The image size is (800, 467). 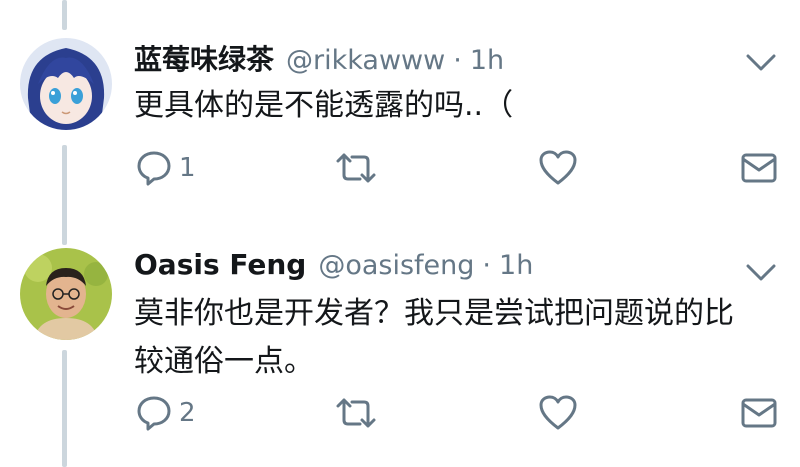 I want to click on anime-avatar-icon, so click(x=66, y=84).